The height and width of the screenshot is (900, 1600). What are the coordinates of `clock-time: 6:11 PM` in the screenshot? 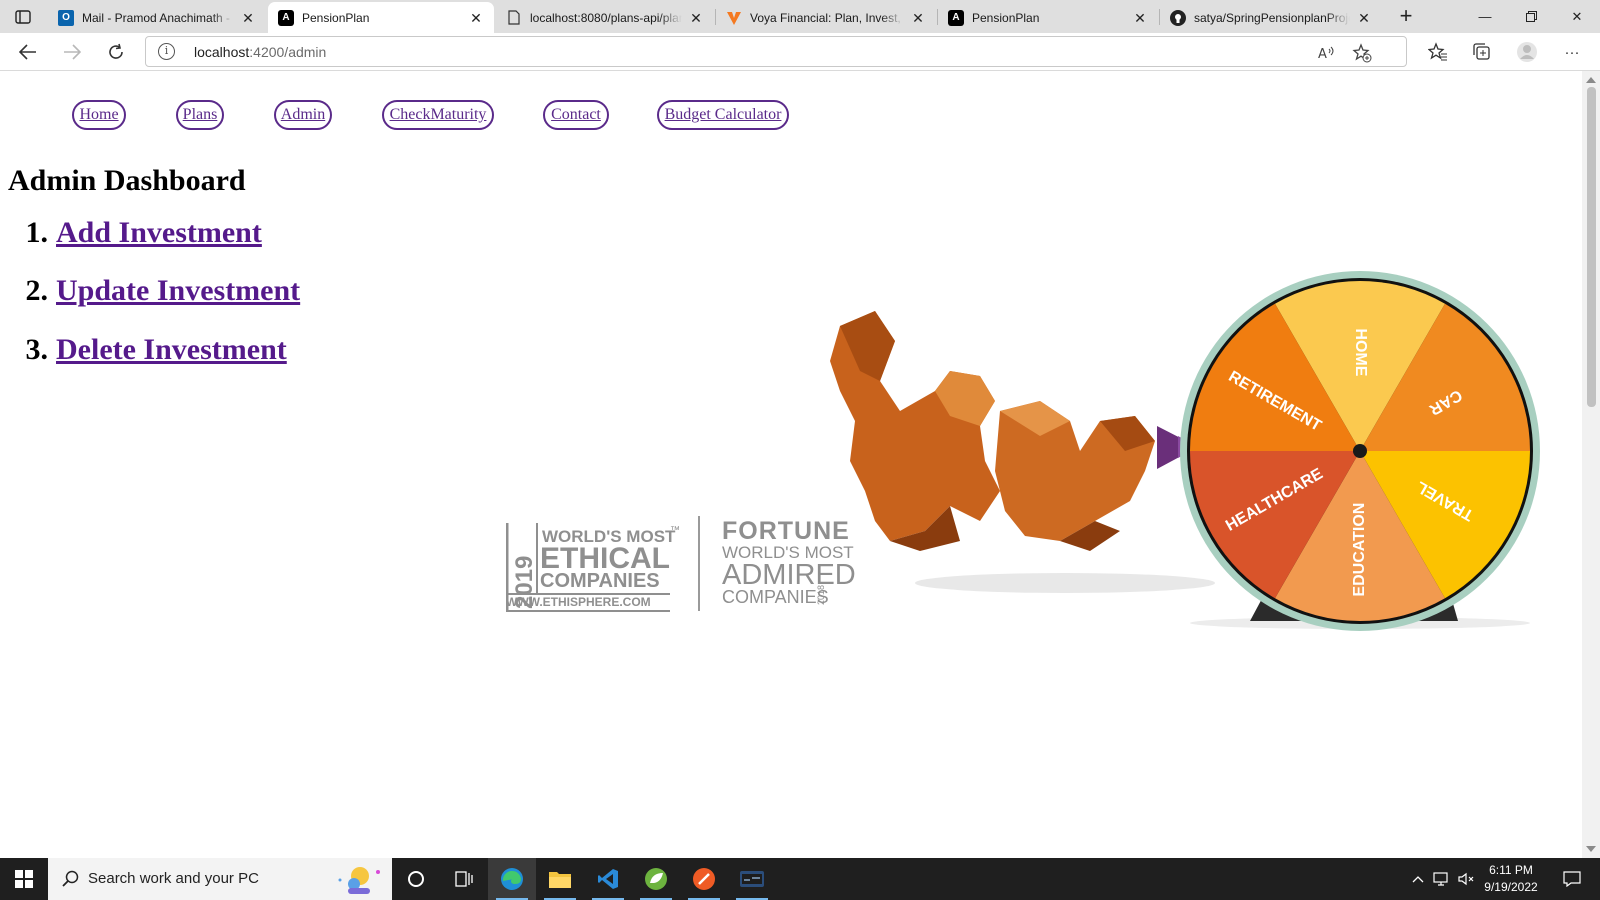 It's located at (1511, 870).